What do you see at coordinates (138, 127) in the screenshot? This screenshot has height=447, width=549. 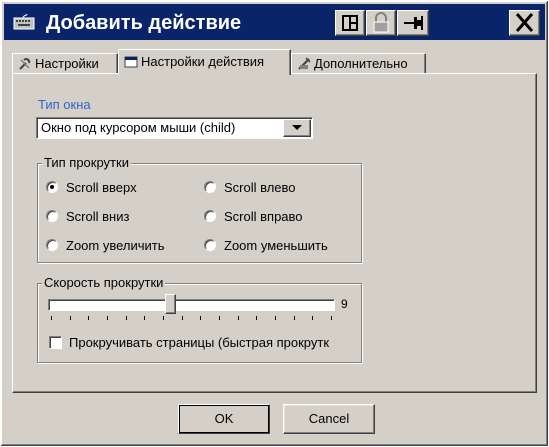 I see `window-type-value: Окно под курсором мыши (child)` at bounding box center [138, 127].